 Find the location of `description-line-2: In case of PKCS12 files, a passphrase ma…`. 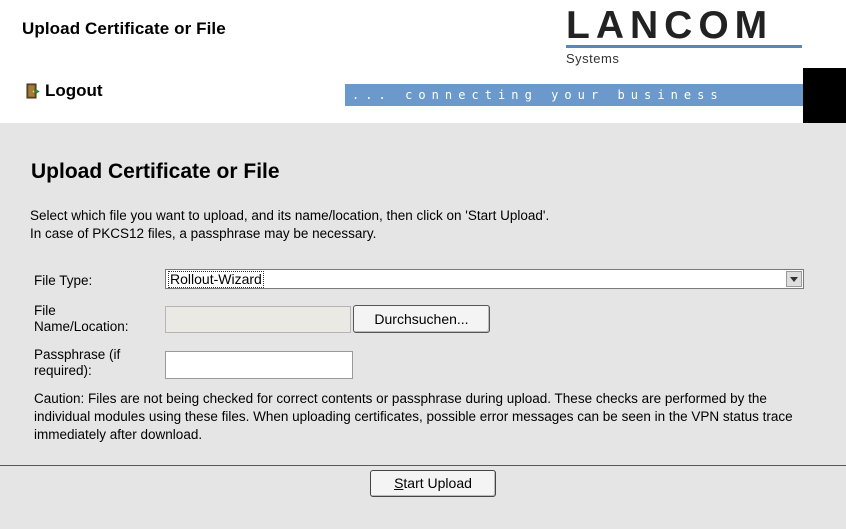

description-line-2: In case of PKCS12 files, a passphrase ma… is located at coordinates (203, 233).